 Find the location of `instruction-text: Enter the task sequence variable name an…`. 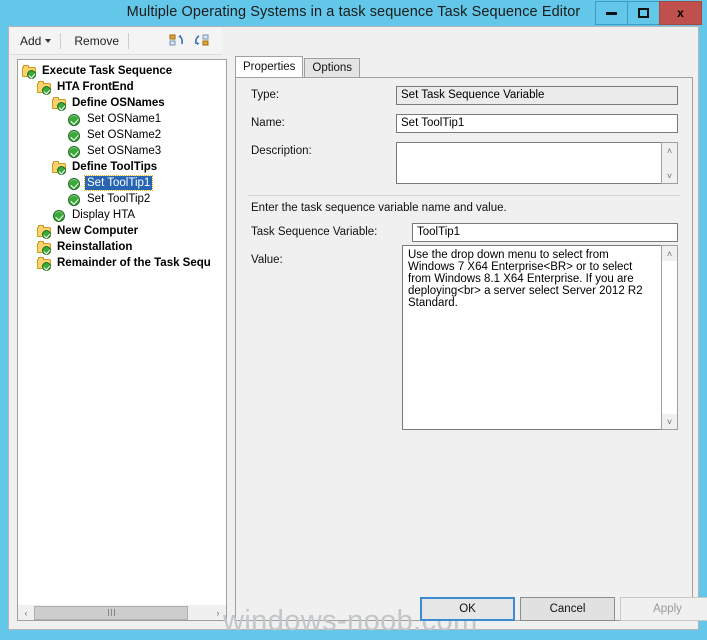

instruction-text: Enter the task sequence variable name an… is located at coordinates (379, 208).